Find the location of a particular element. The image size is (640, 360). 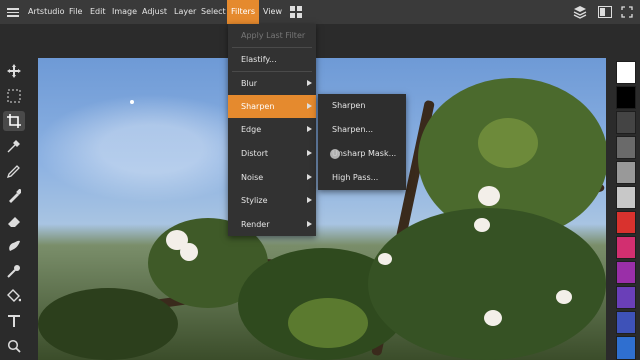

sharpen-item: Sharpen is located at coordinates (272, 106).